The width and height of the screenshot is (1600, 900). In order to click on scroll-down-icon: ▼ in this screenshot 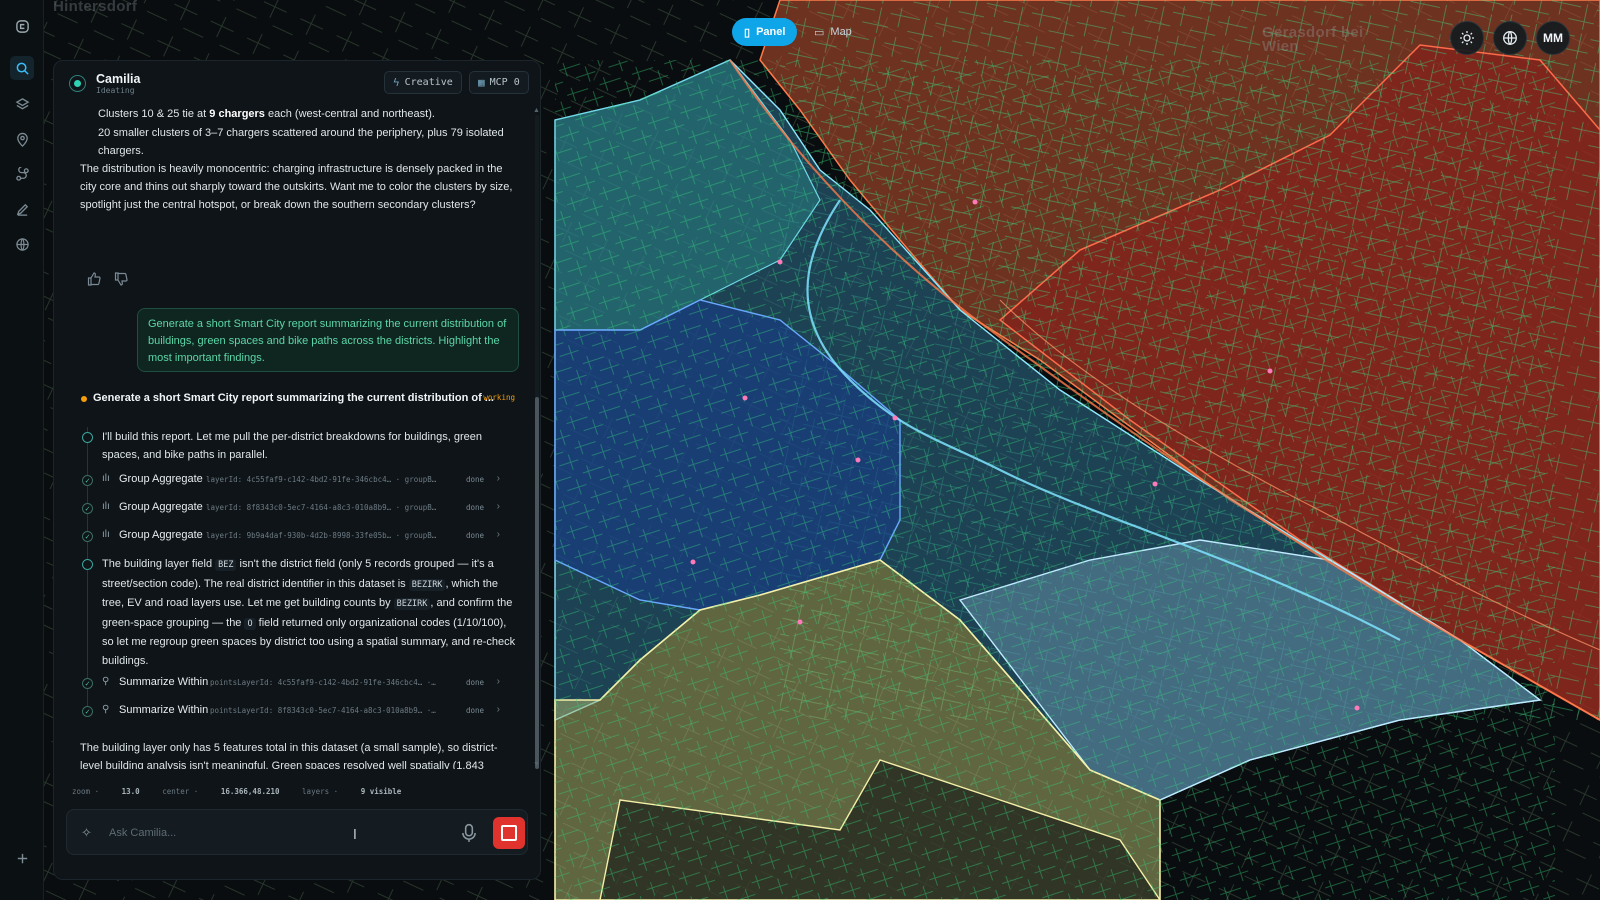, I will do `click(536, 764)`.